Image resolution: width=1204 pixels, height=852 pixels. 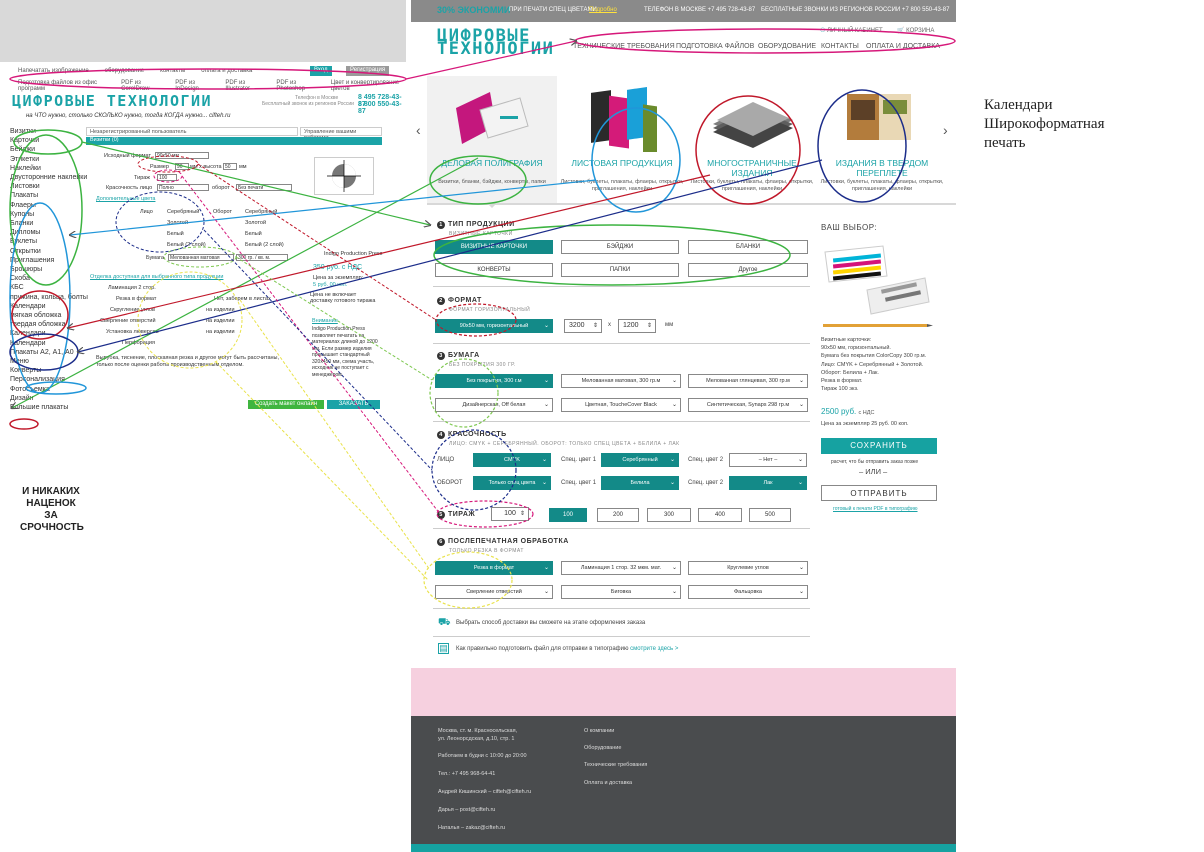 I want to click on old-c2: Золотой, so click(x=177, y=223).